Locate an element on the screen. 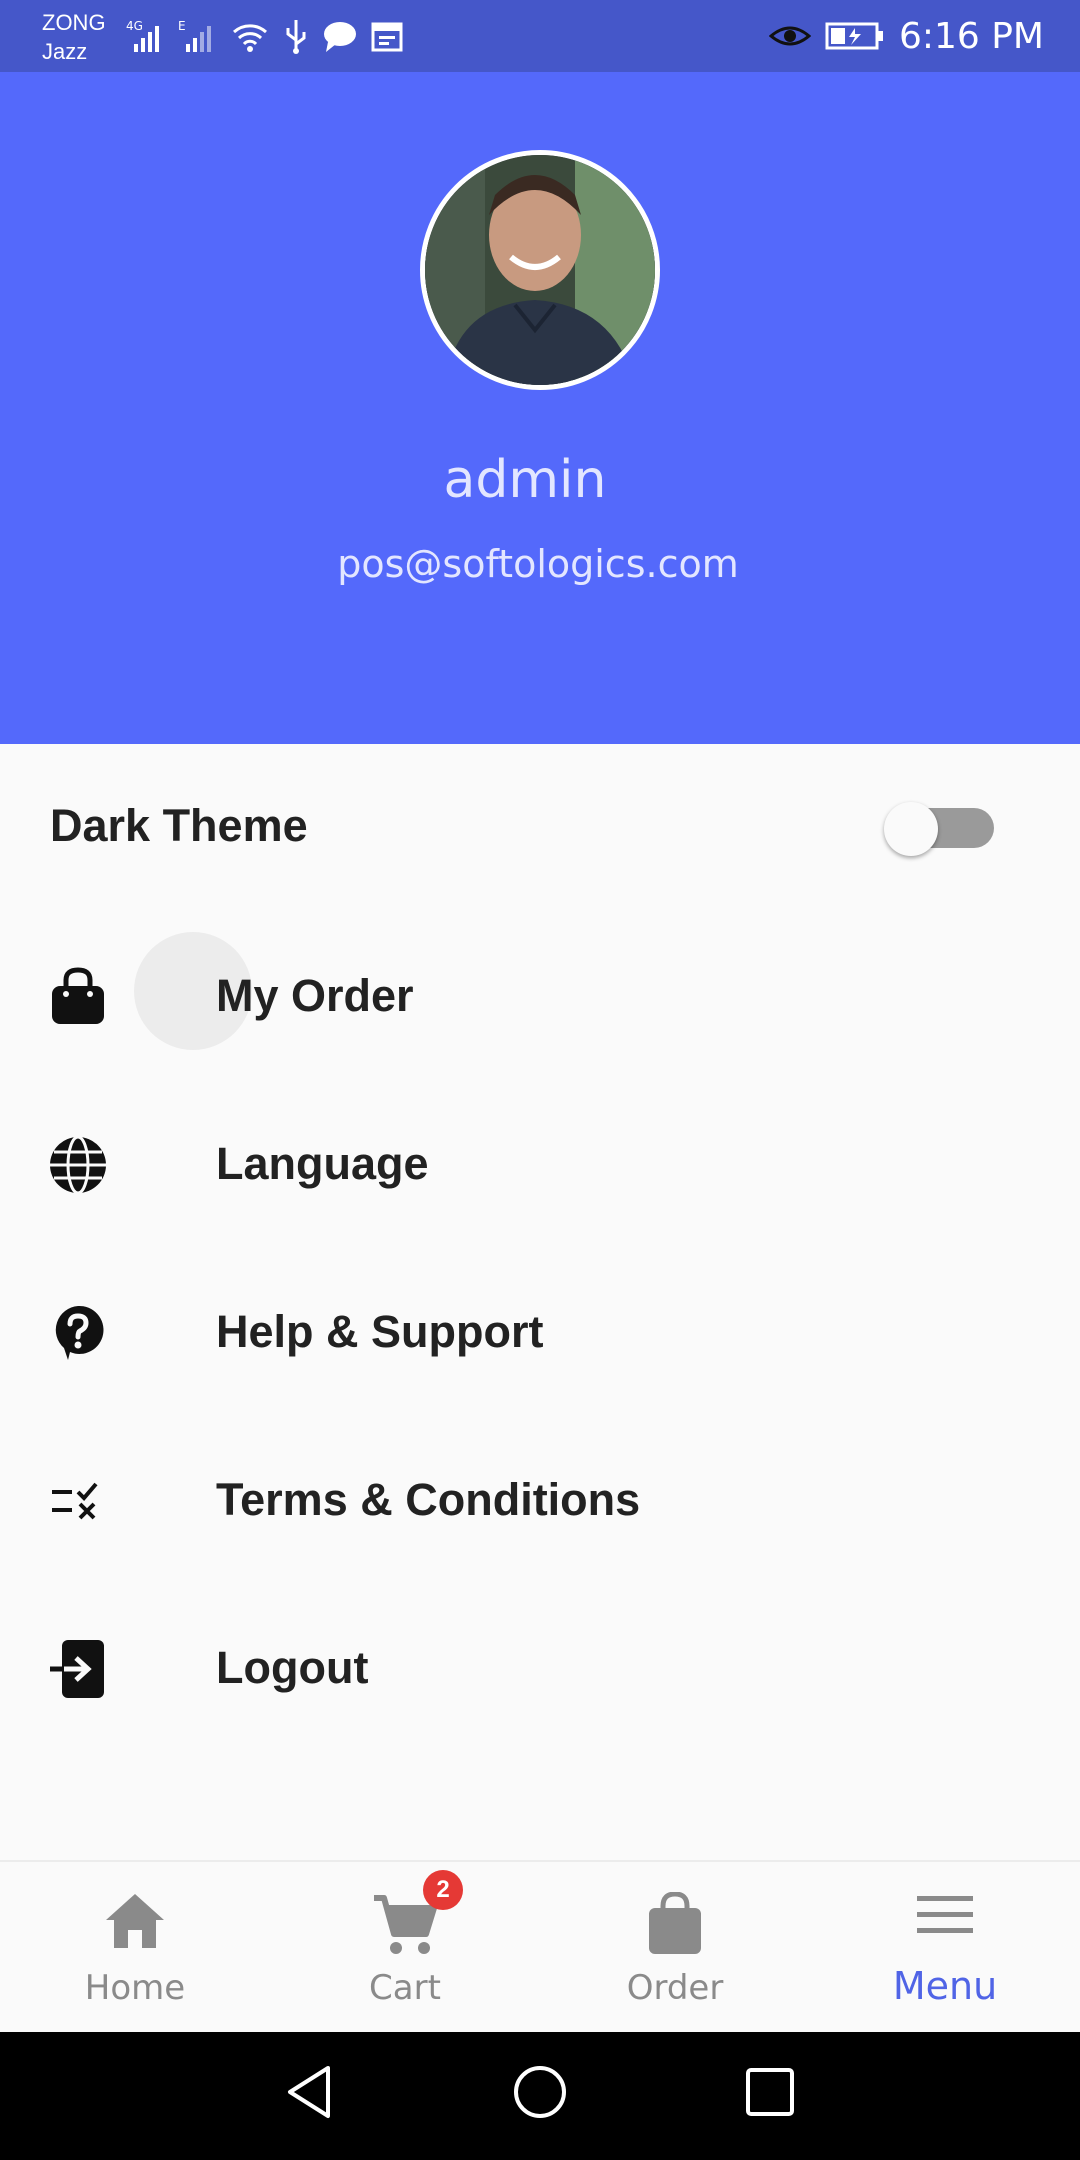 The width and height of the screenshot is (1080, 2160). nav-item-cart: 2 Cart is located at coordinates (405, 1948).